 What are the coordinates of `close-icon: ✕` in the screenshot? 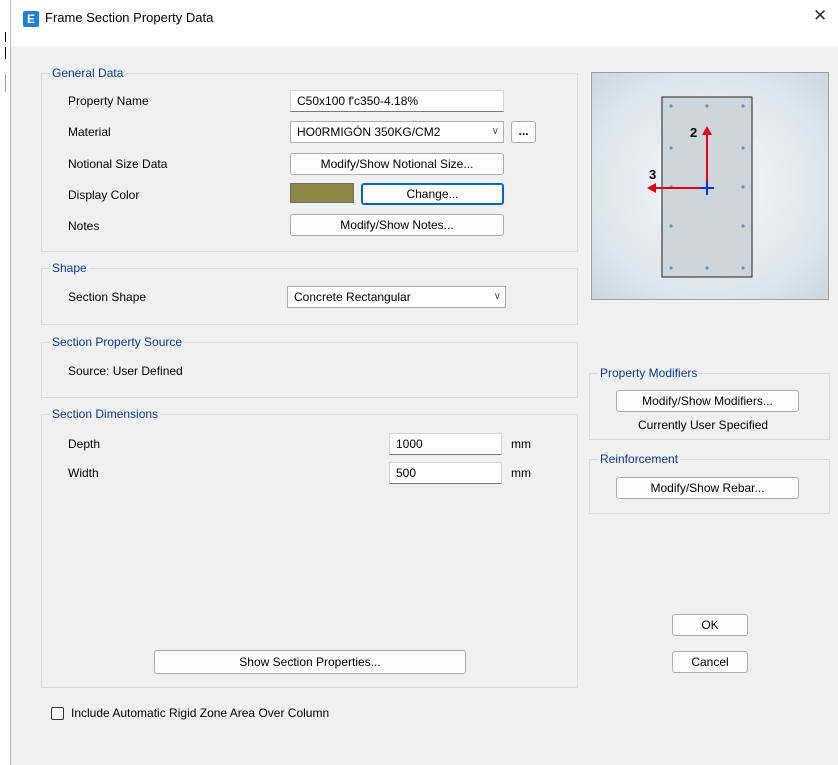 It's located at (820, 16).